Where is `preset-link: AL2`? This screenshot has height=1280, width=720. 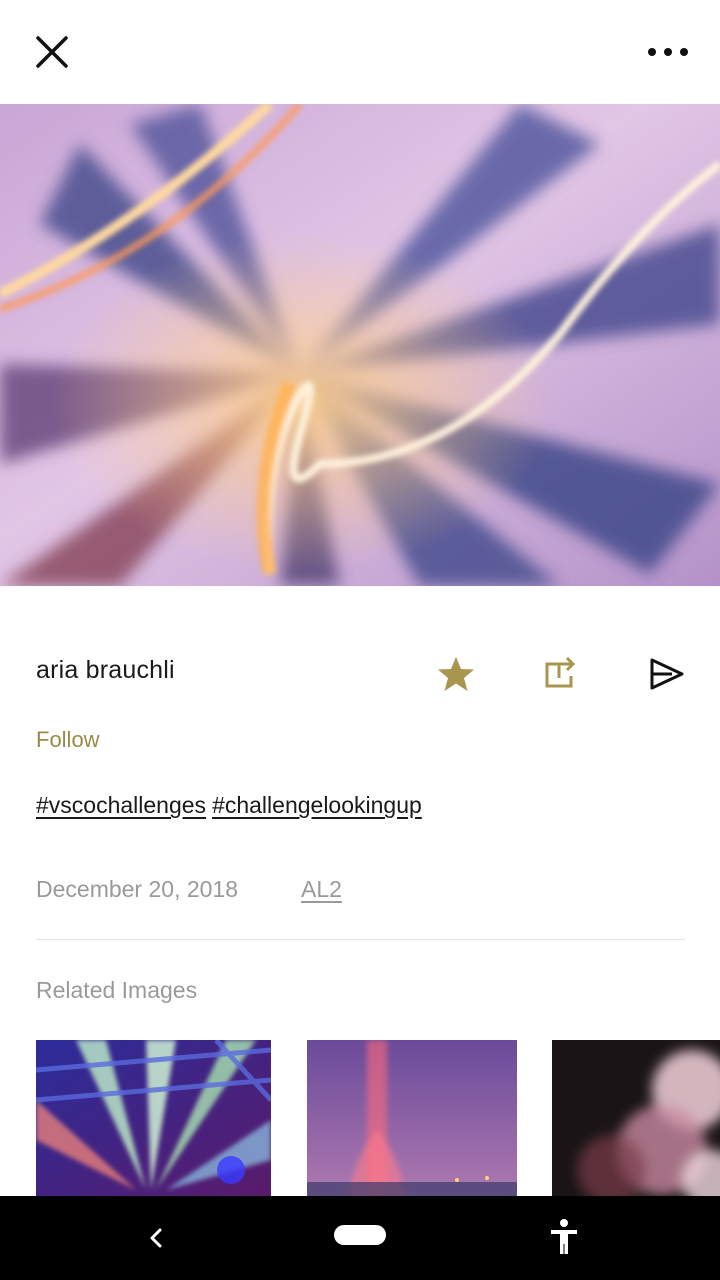 preset-link: AL2 is located at coordinates (321, 889).